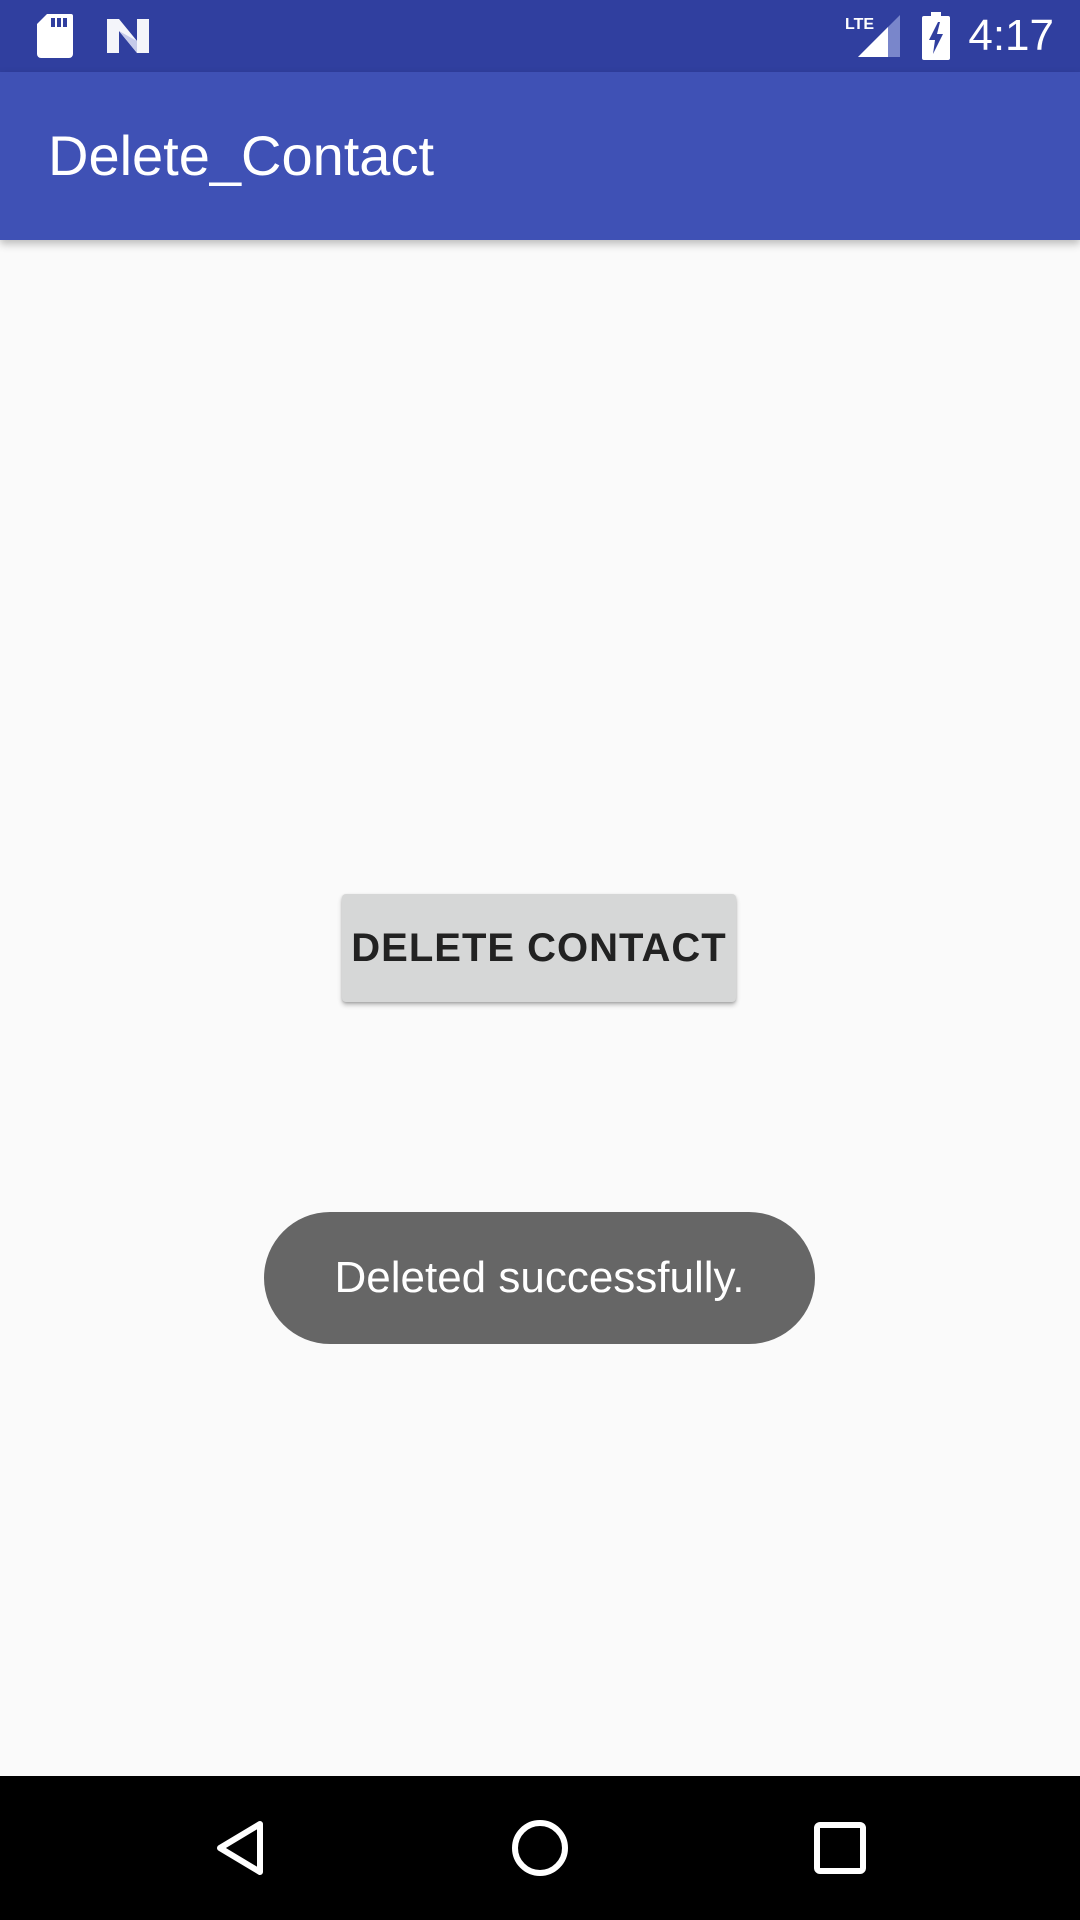 Image resolution: width=1080 pixels, height=1920 pixels. What do you see at coordinates (128, 36) in the screenshot?
I see `n-logo-icon` at bounding box center [128, 36].